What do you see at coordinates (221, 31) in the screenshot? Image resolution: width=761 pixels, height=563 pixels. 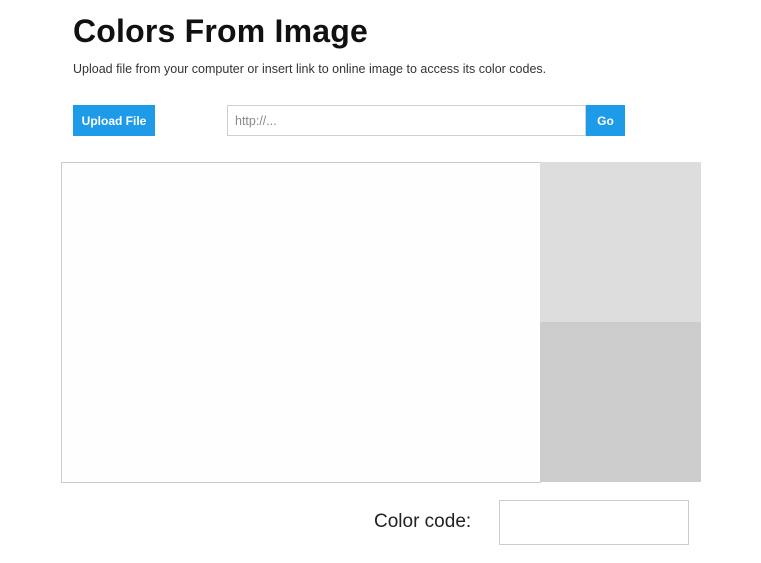 I see `page-title: Colors From Image` at bounding box center [221, 31].